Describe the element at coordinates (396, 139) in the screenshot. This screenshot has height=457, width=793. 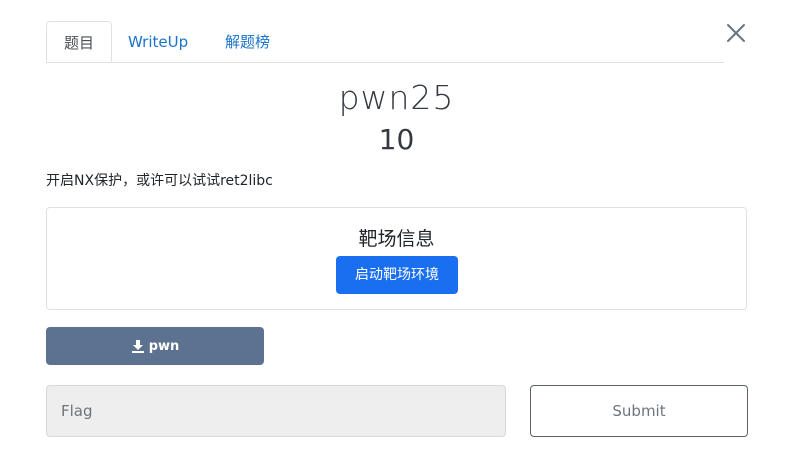
I see `challenge-points: 10` at that location.